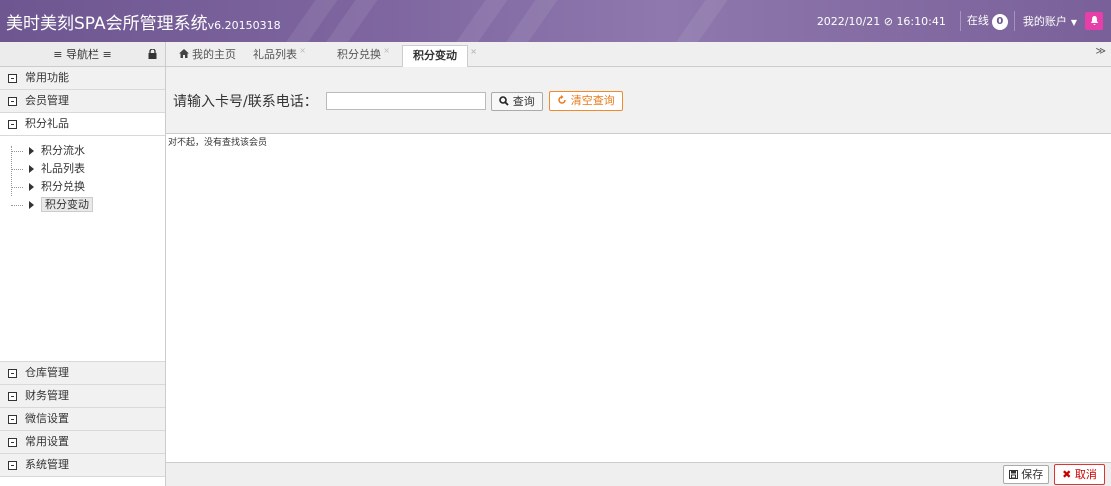 This screenshot has width=1111, height=486. Describe the element at coordinates (592, 100) in the screenshot. I see `clear-query-label: 清空查询` at that location.